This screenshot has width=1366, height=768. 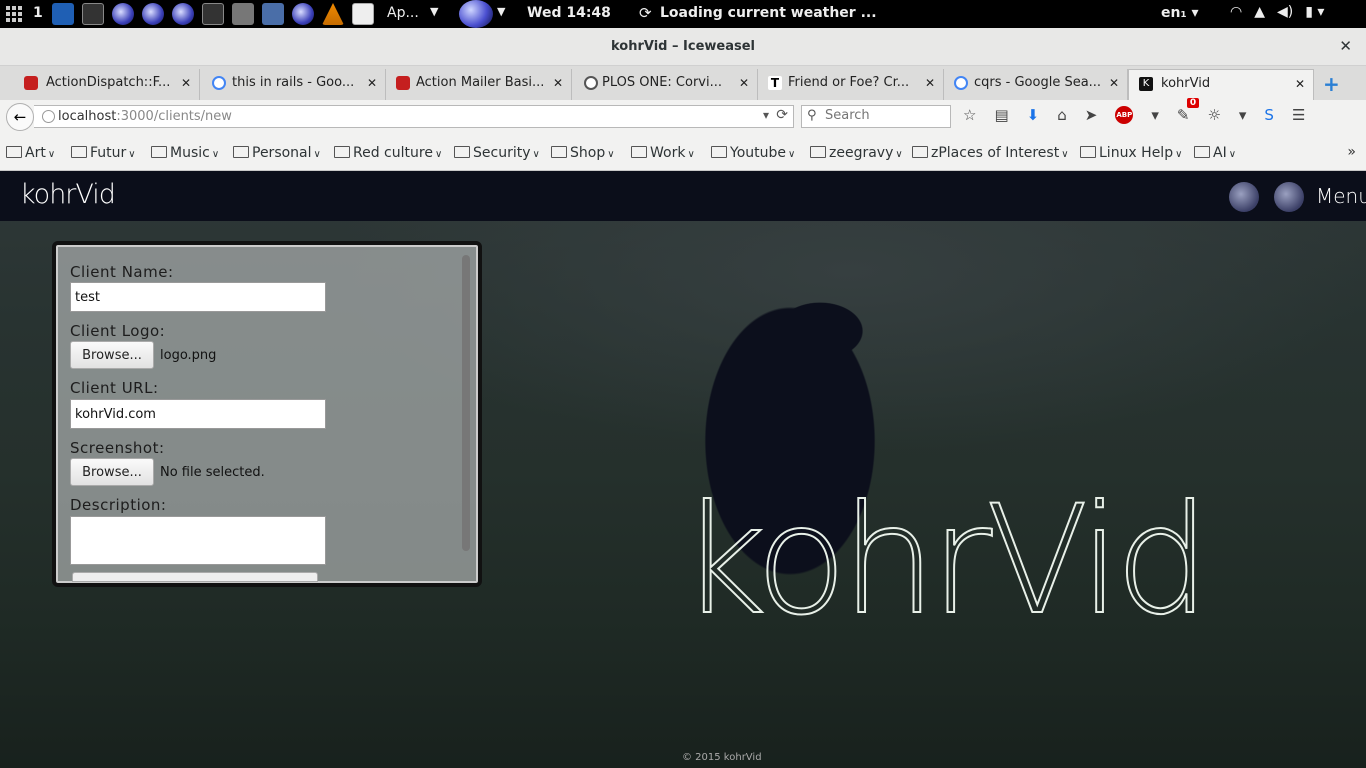 What do you see at coordinates (122, 272) in the screenshot?
I see `client-name-label: Client Name:` at bounding box center [122, 272].